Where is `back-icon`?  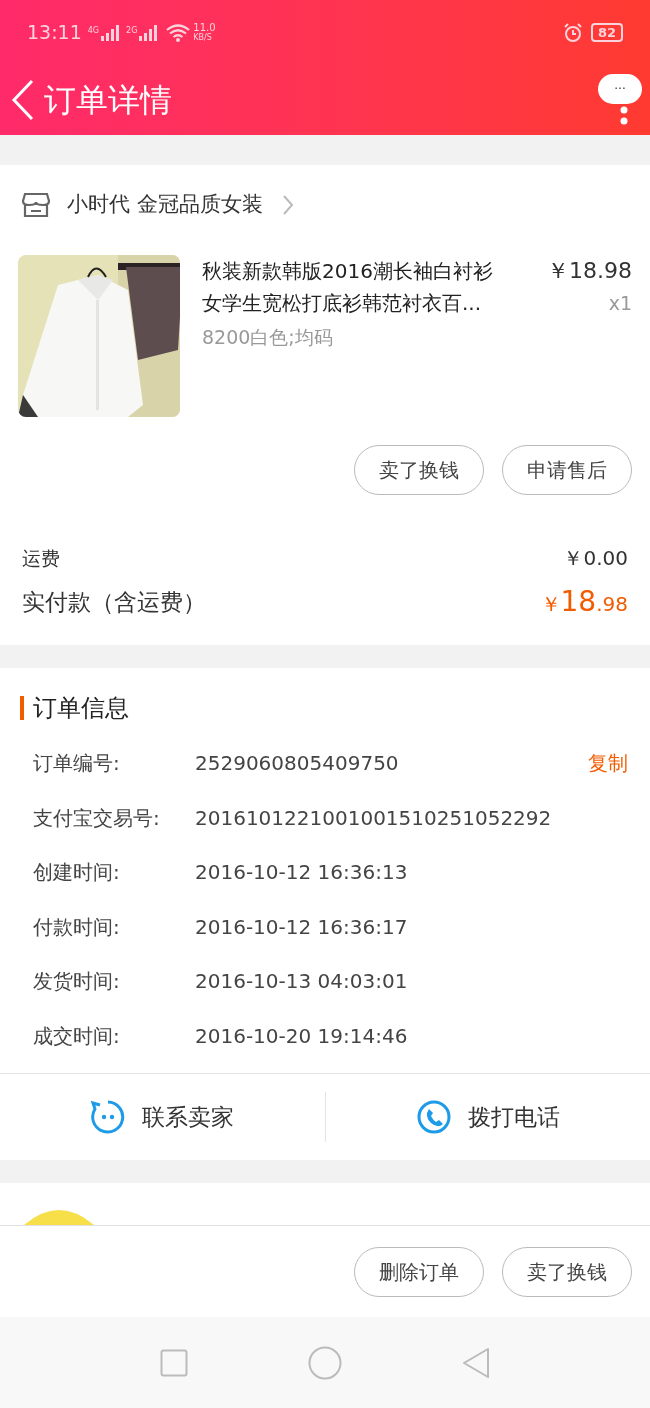 back-icon is located at coordinates (23, 100).